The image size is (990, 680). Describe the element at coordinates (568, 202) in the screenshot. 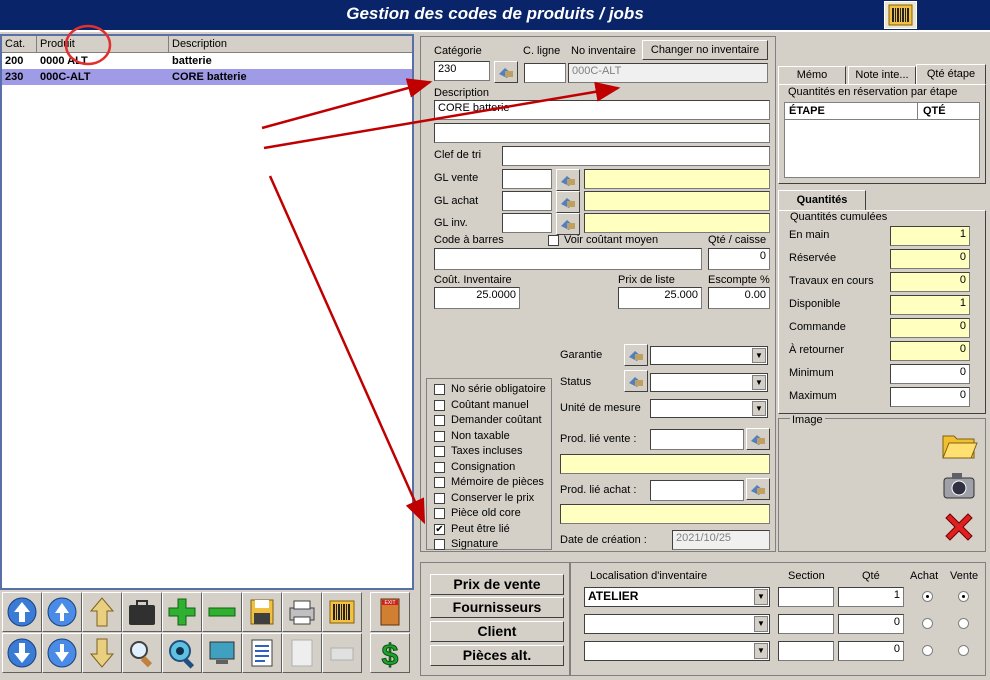

I see `gl-achat-lookup-icon` at that location.